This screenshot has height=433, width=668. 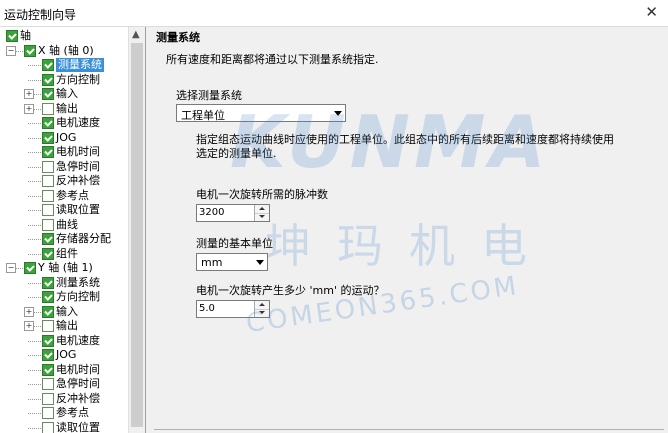 I want to click on tree-item-label: 输入, so click(x=67, y=311).